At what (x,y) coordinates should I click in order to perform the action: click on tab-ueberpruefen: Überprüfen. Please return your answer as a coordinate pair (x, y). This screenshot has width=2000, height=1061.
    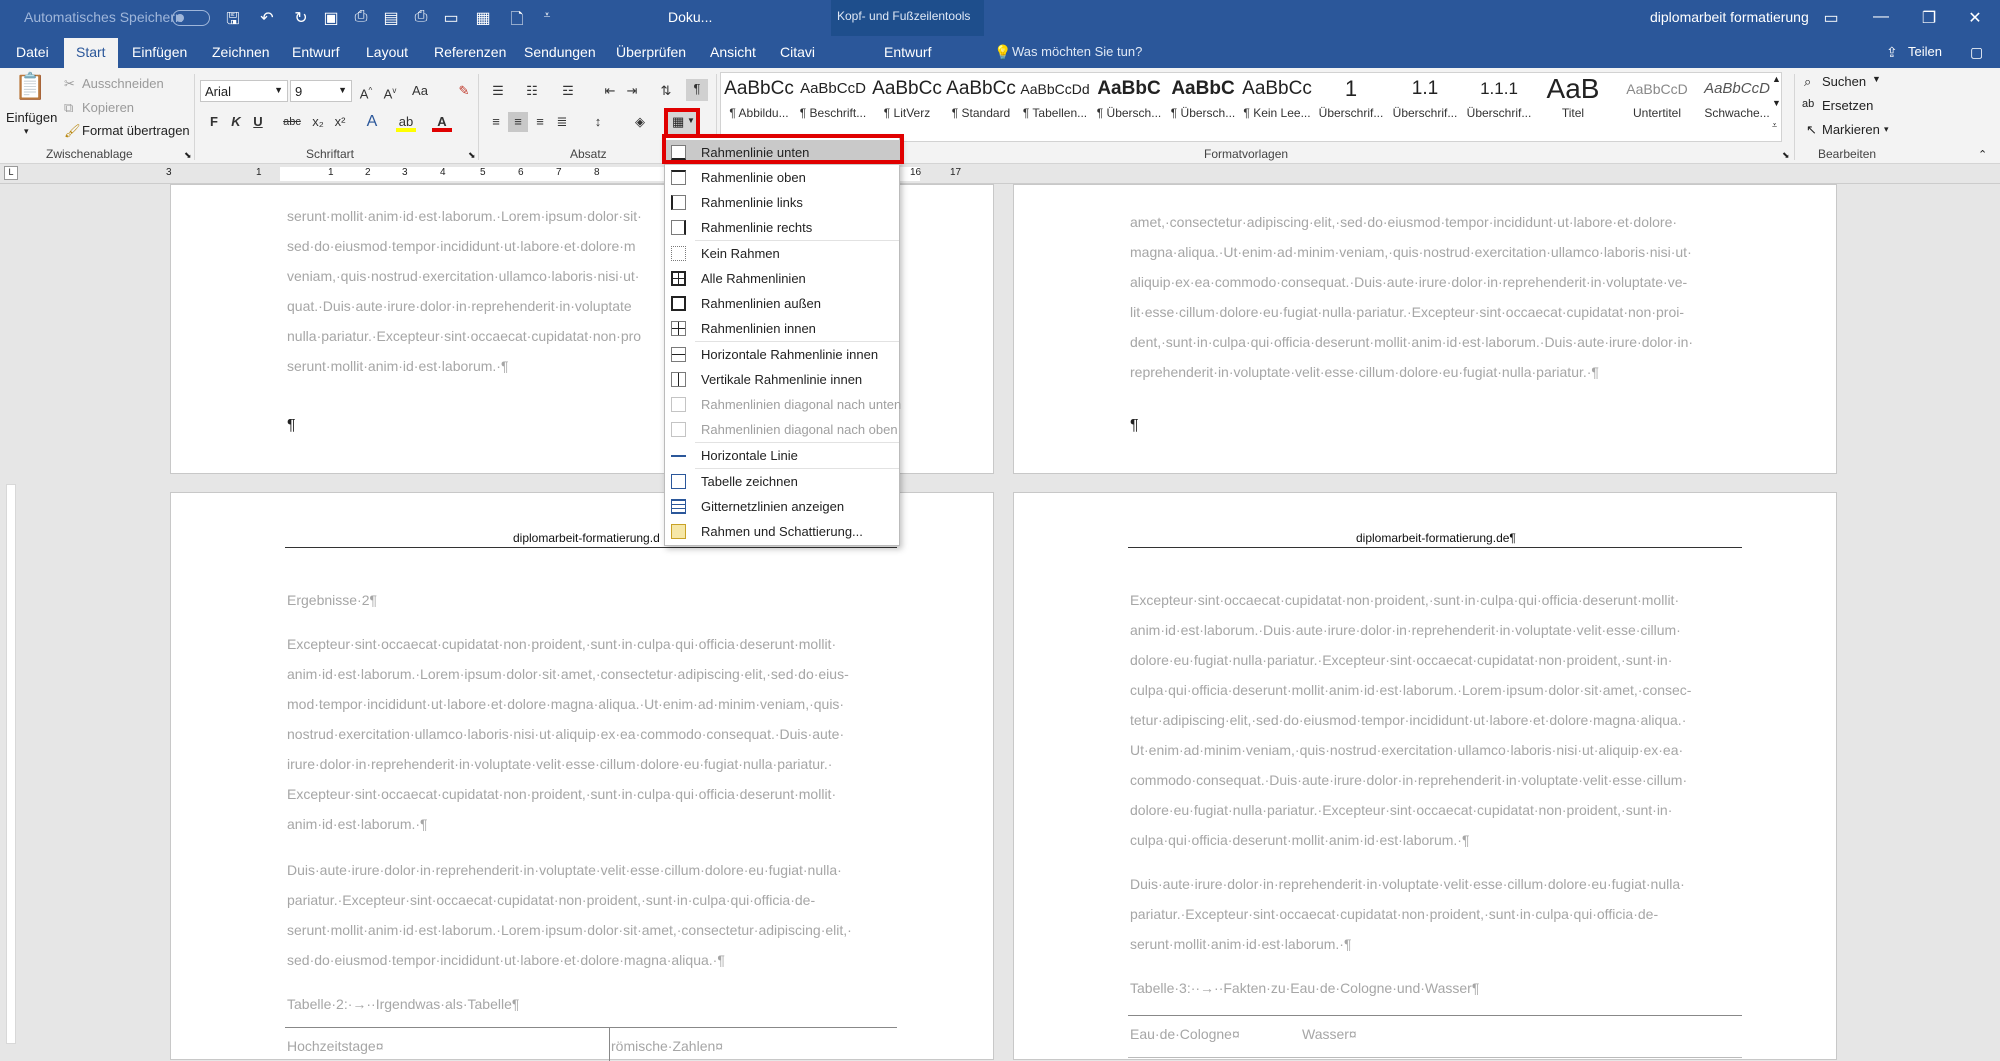
    Looking at the image, I should click on (651, 52).